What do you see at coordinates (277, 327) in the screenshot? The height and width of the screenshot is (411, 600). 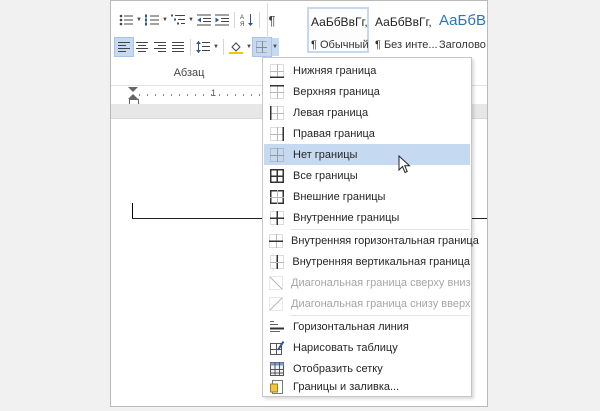 I see `horizontal-line-icon` at bounding box center [277, 327].